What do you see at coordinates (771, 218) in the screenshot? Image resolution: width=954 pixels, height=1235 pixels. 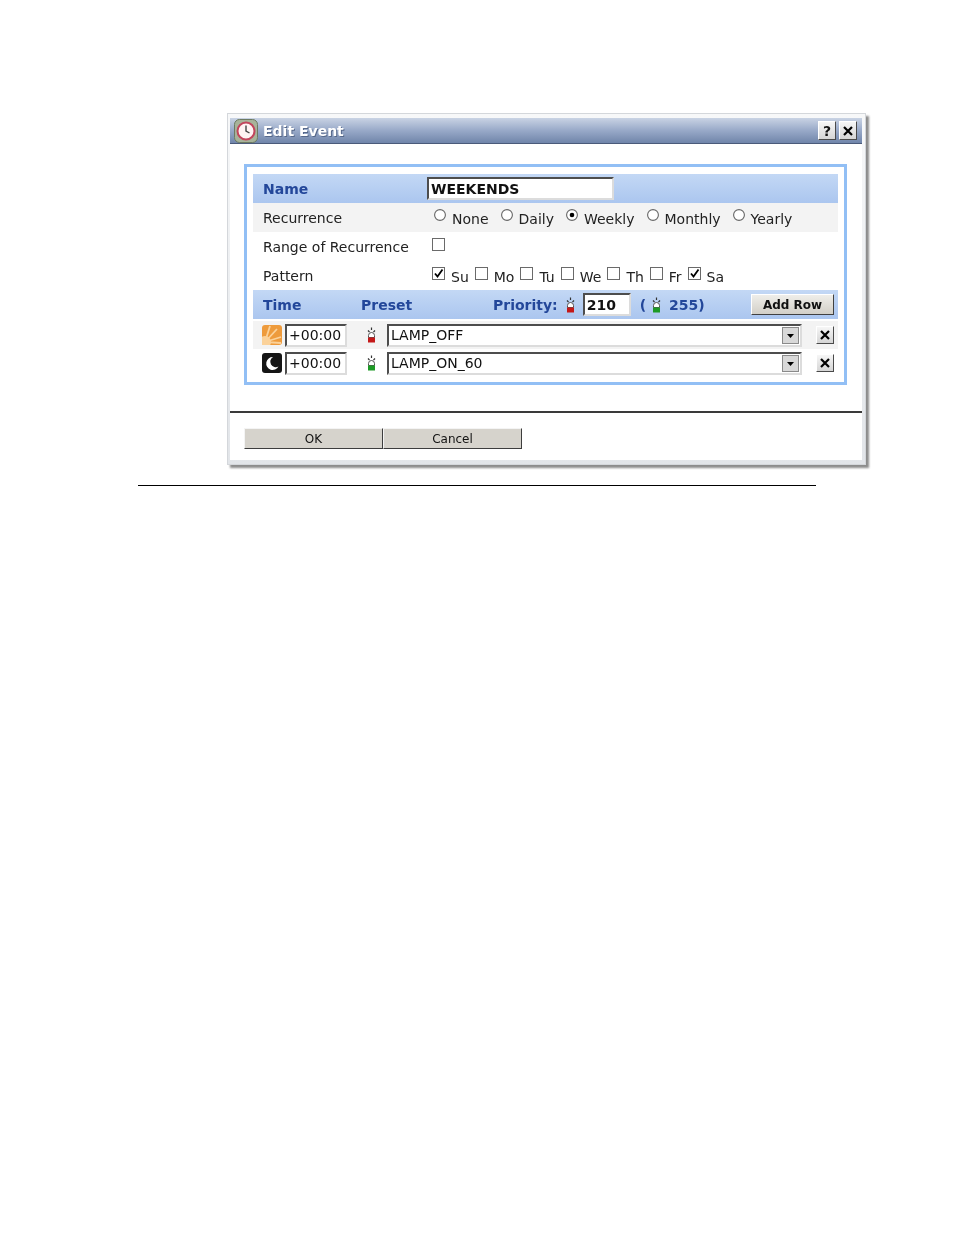 I see `radio-label: Yearly` at bounding box center [771, 218].